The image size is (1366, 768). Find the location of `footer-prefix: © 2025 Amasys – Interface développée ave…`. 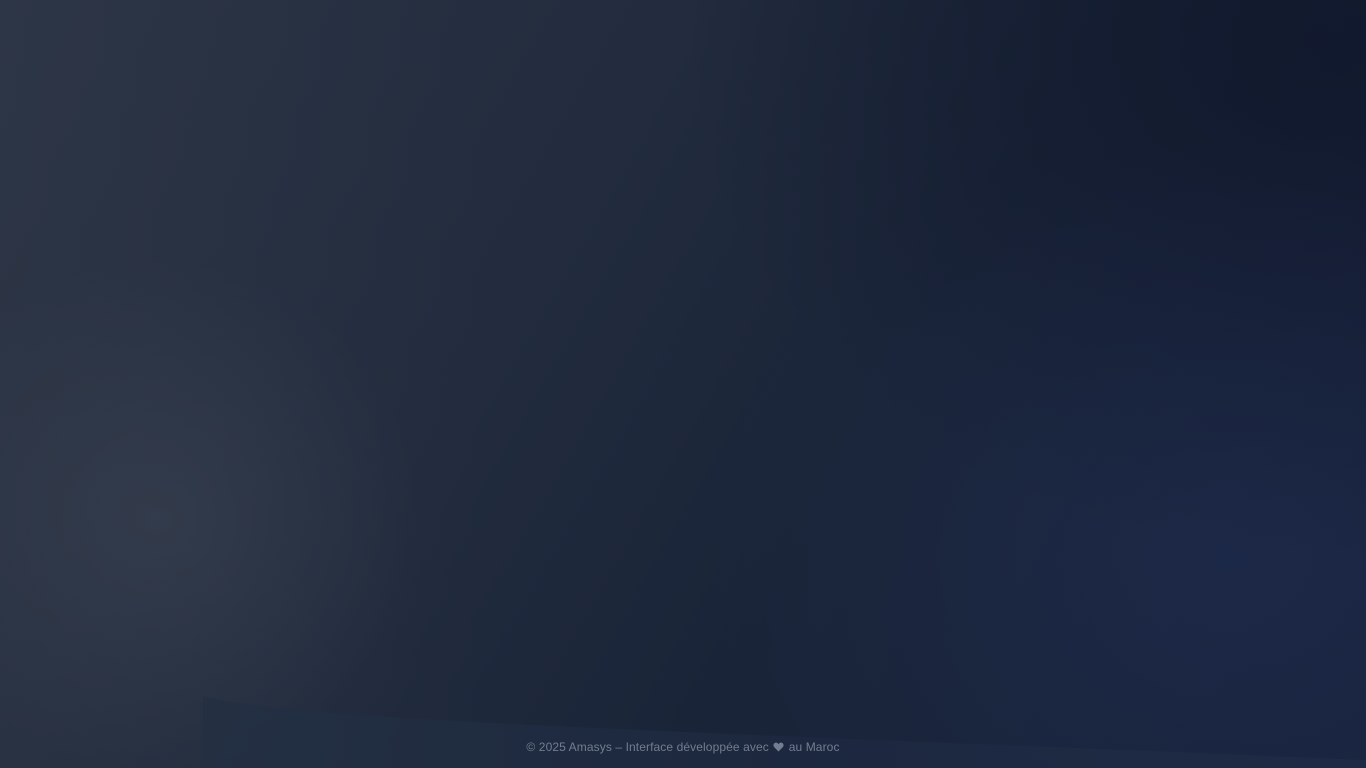

footer-prefix: © 2025 Amasys – Interface développée ave… is located at coordinates (647, 747).